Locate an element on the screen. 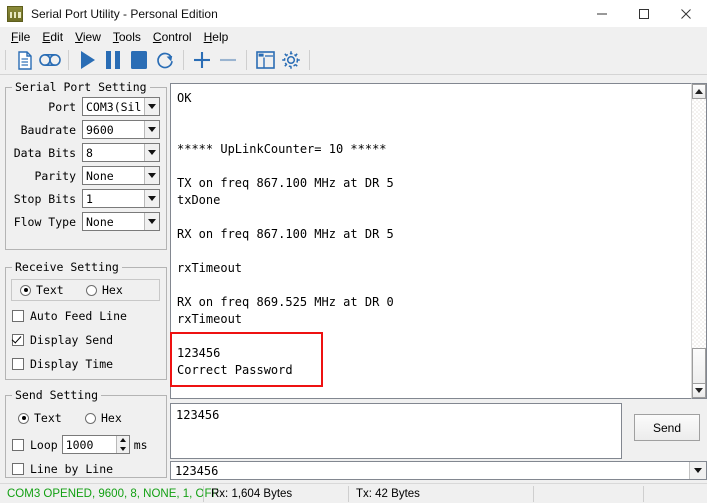  new-file-icon is located at coordinates (24, 60).